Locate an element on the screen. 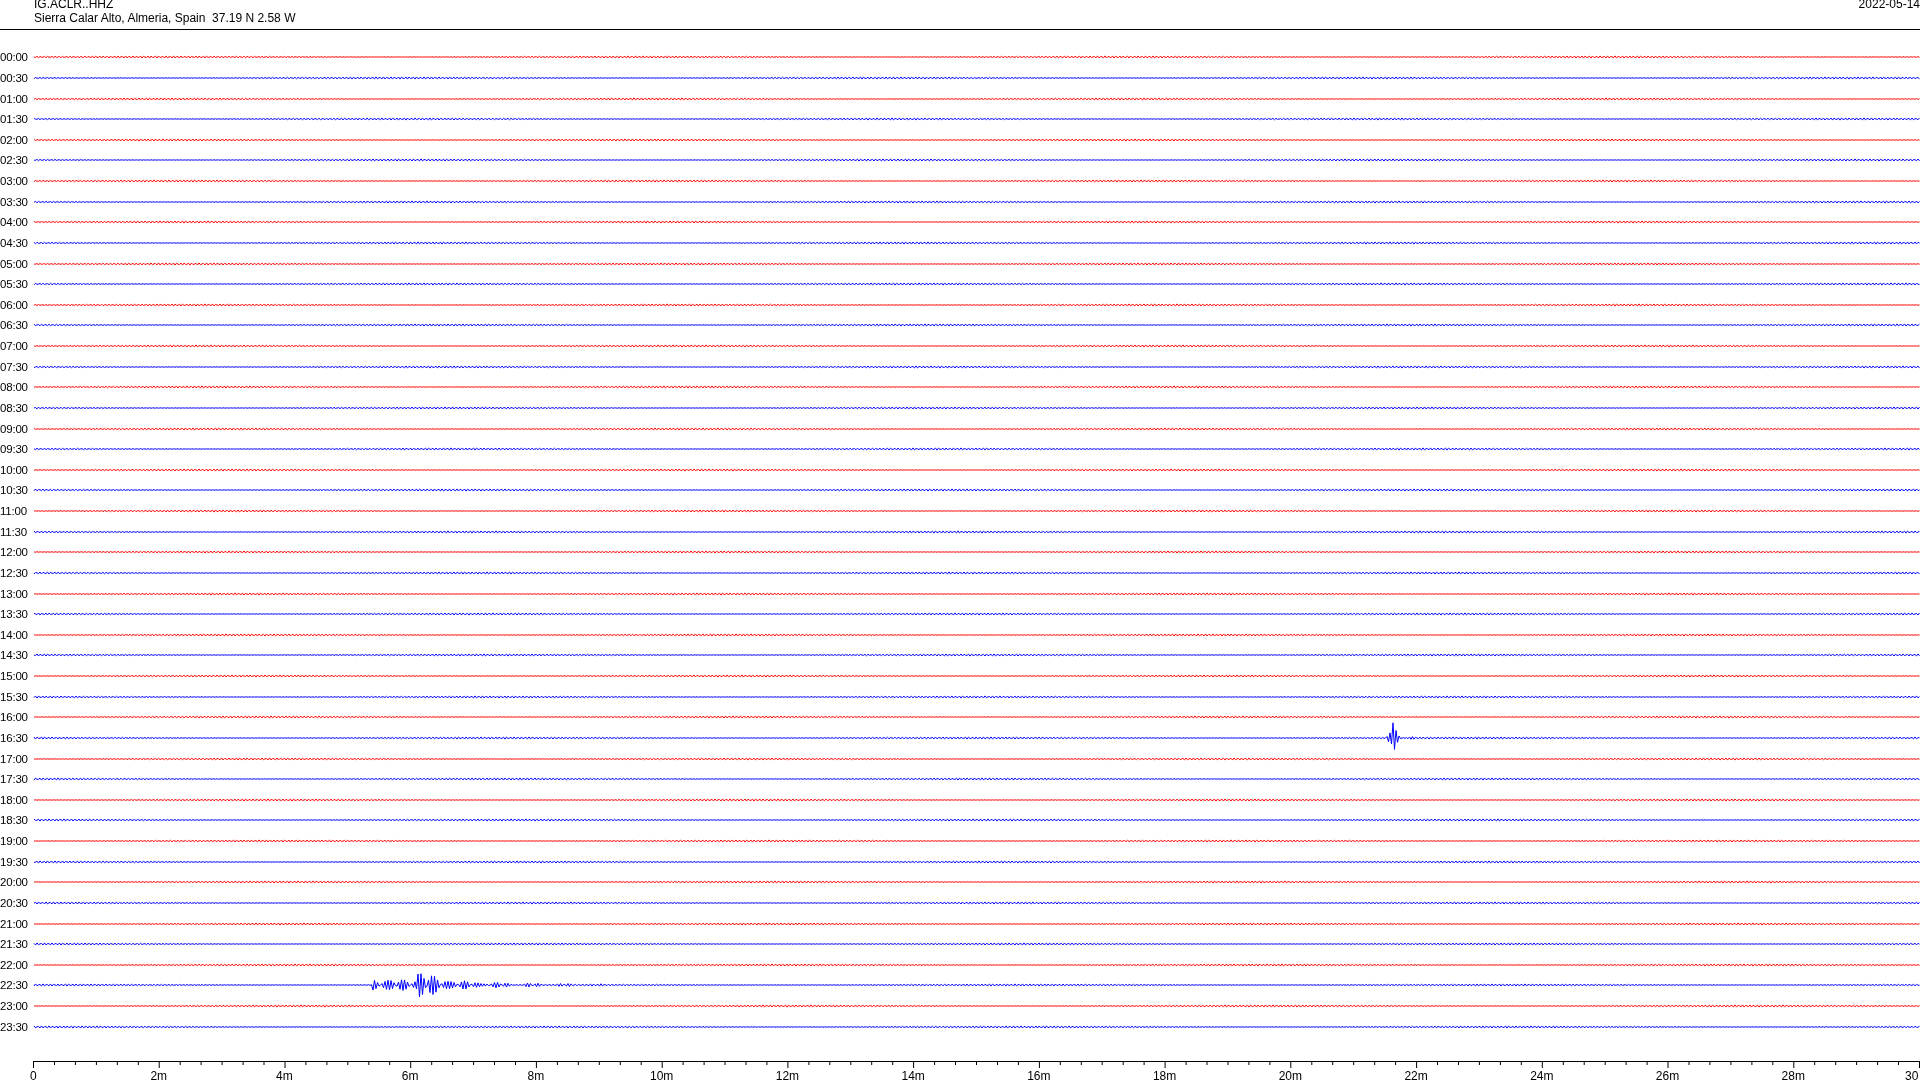 The width and height of the screenshot is (1920, 1080). time-label: 00:00 is located at coordinates (14, 57).